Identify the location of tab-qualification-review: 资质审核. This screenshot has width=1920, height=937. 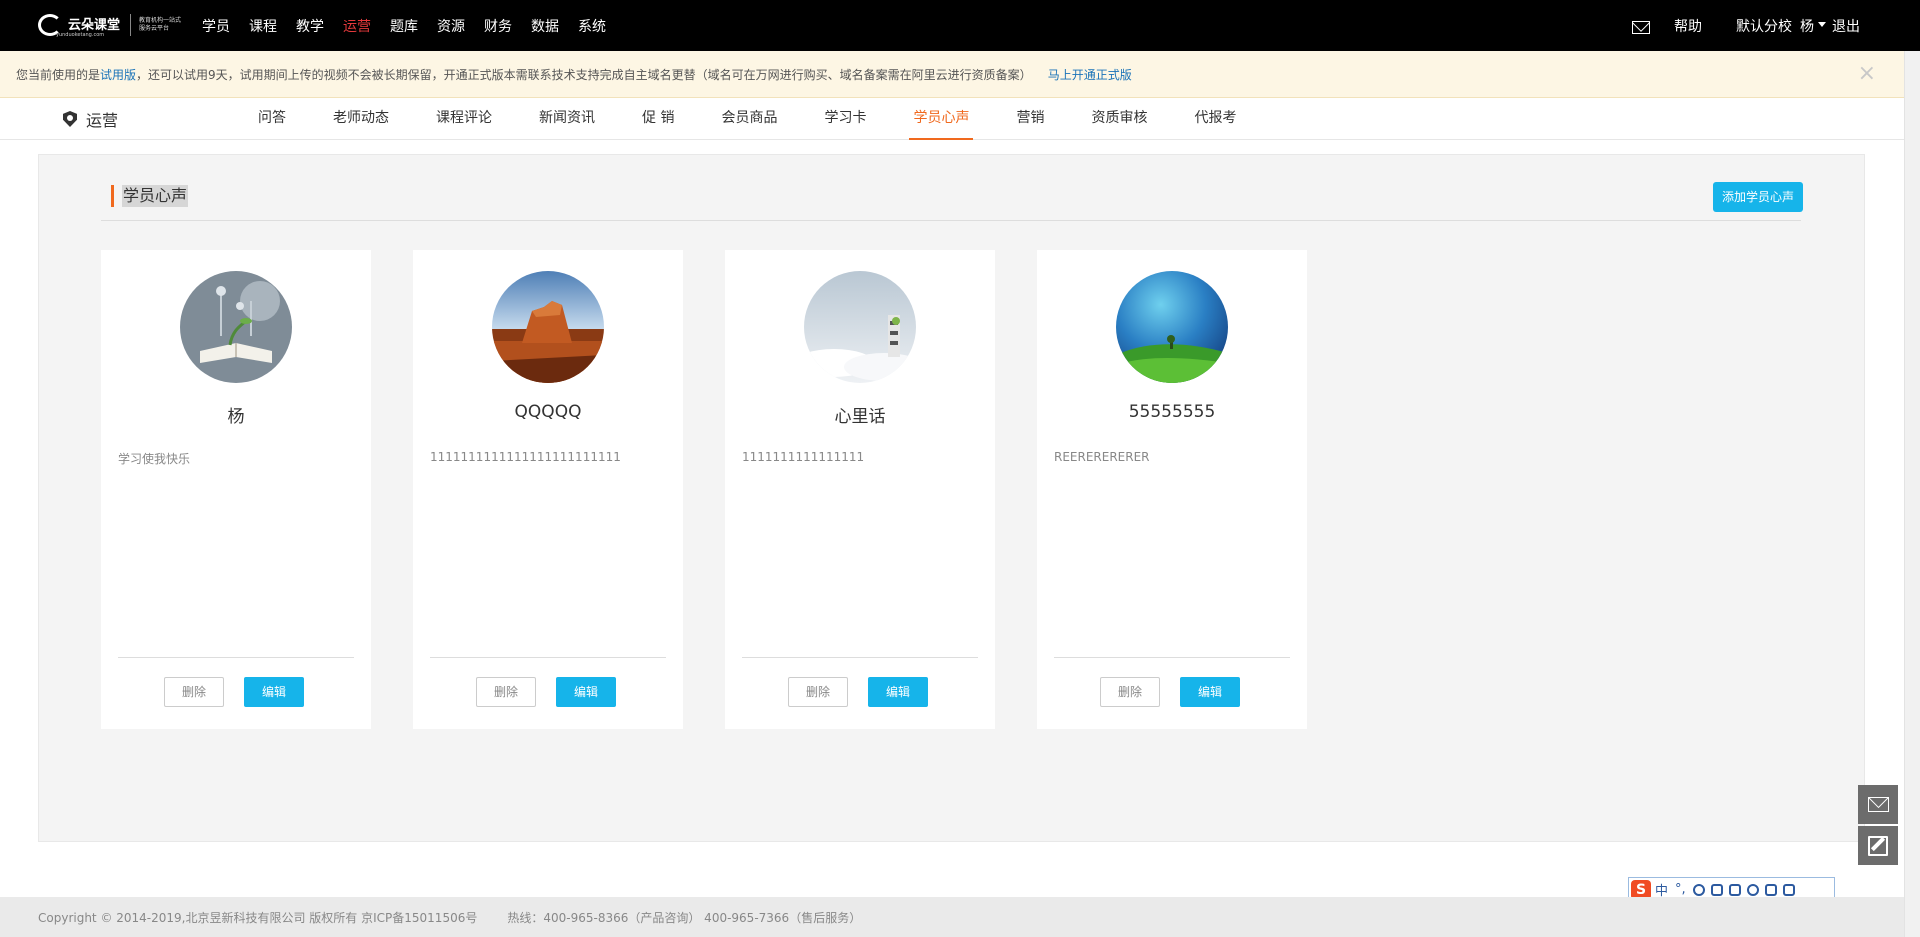
(1119, 119).